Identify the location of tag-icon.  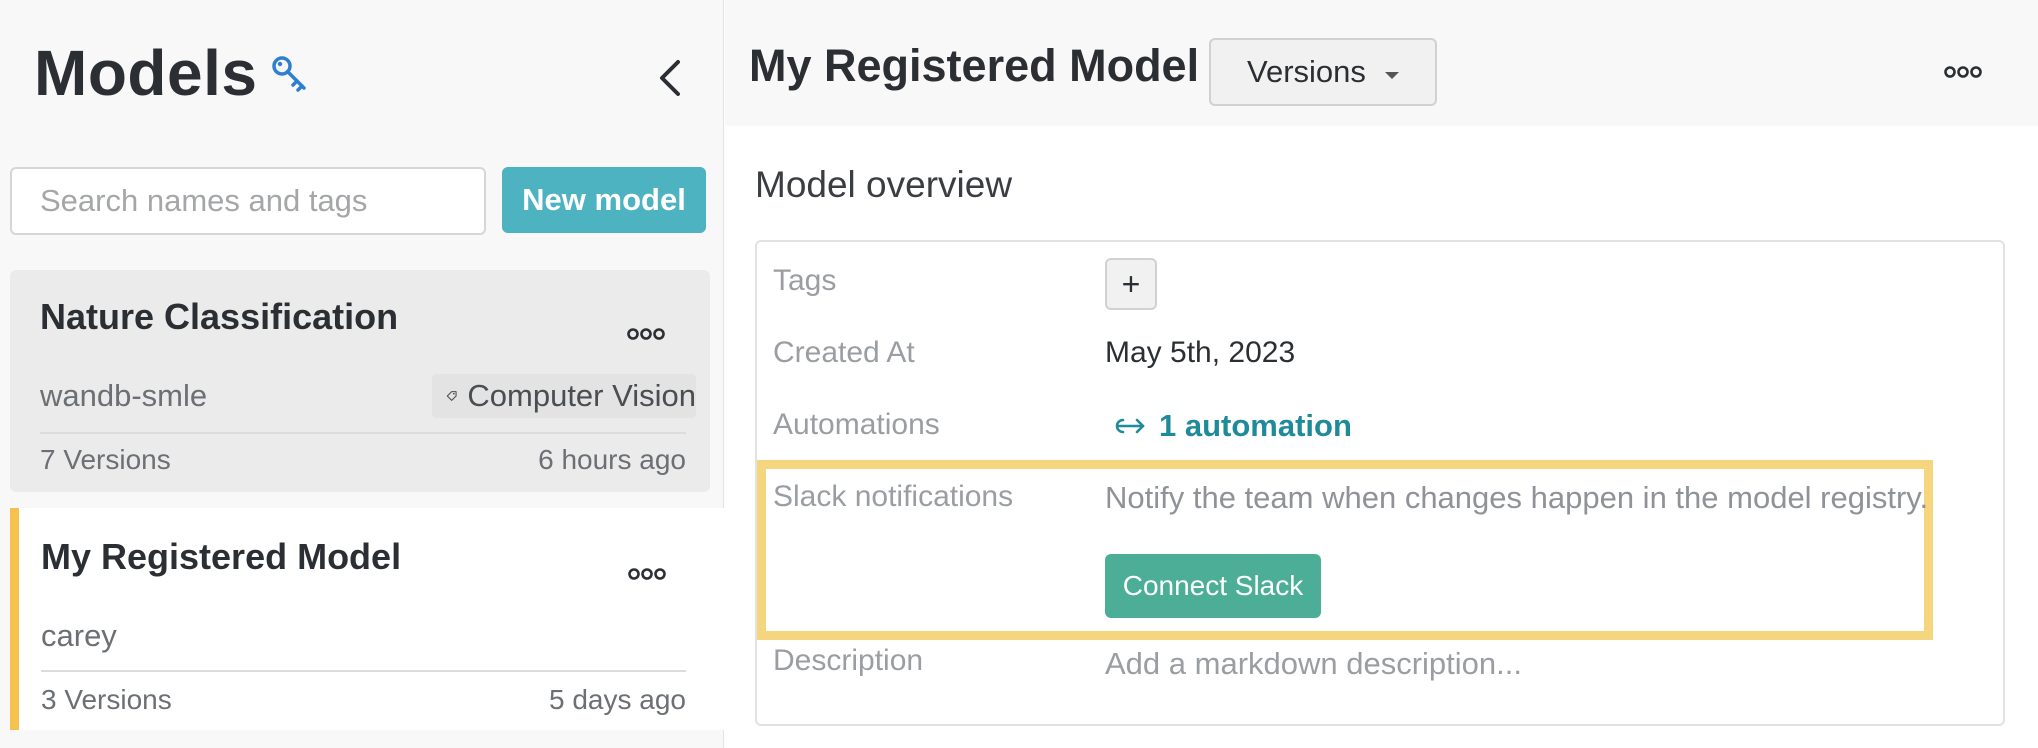
(451, 396).